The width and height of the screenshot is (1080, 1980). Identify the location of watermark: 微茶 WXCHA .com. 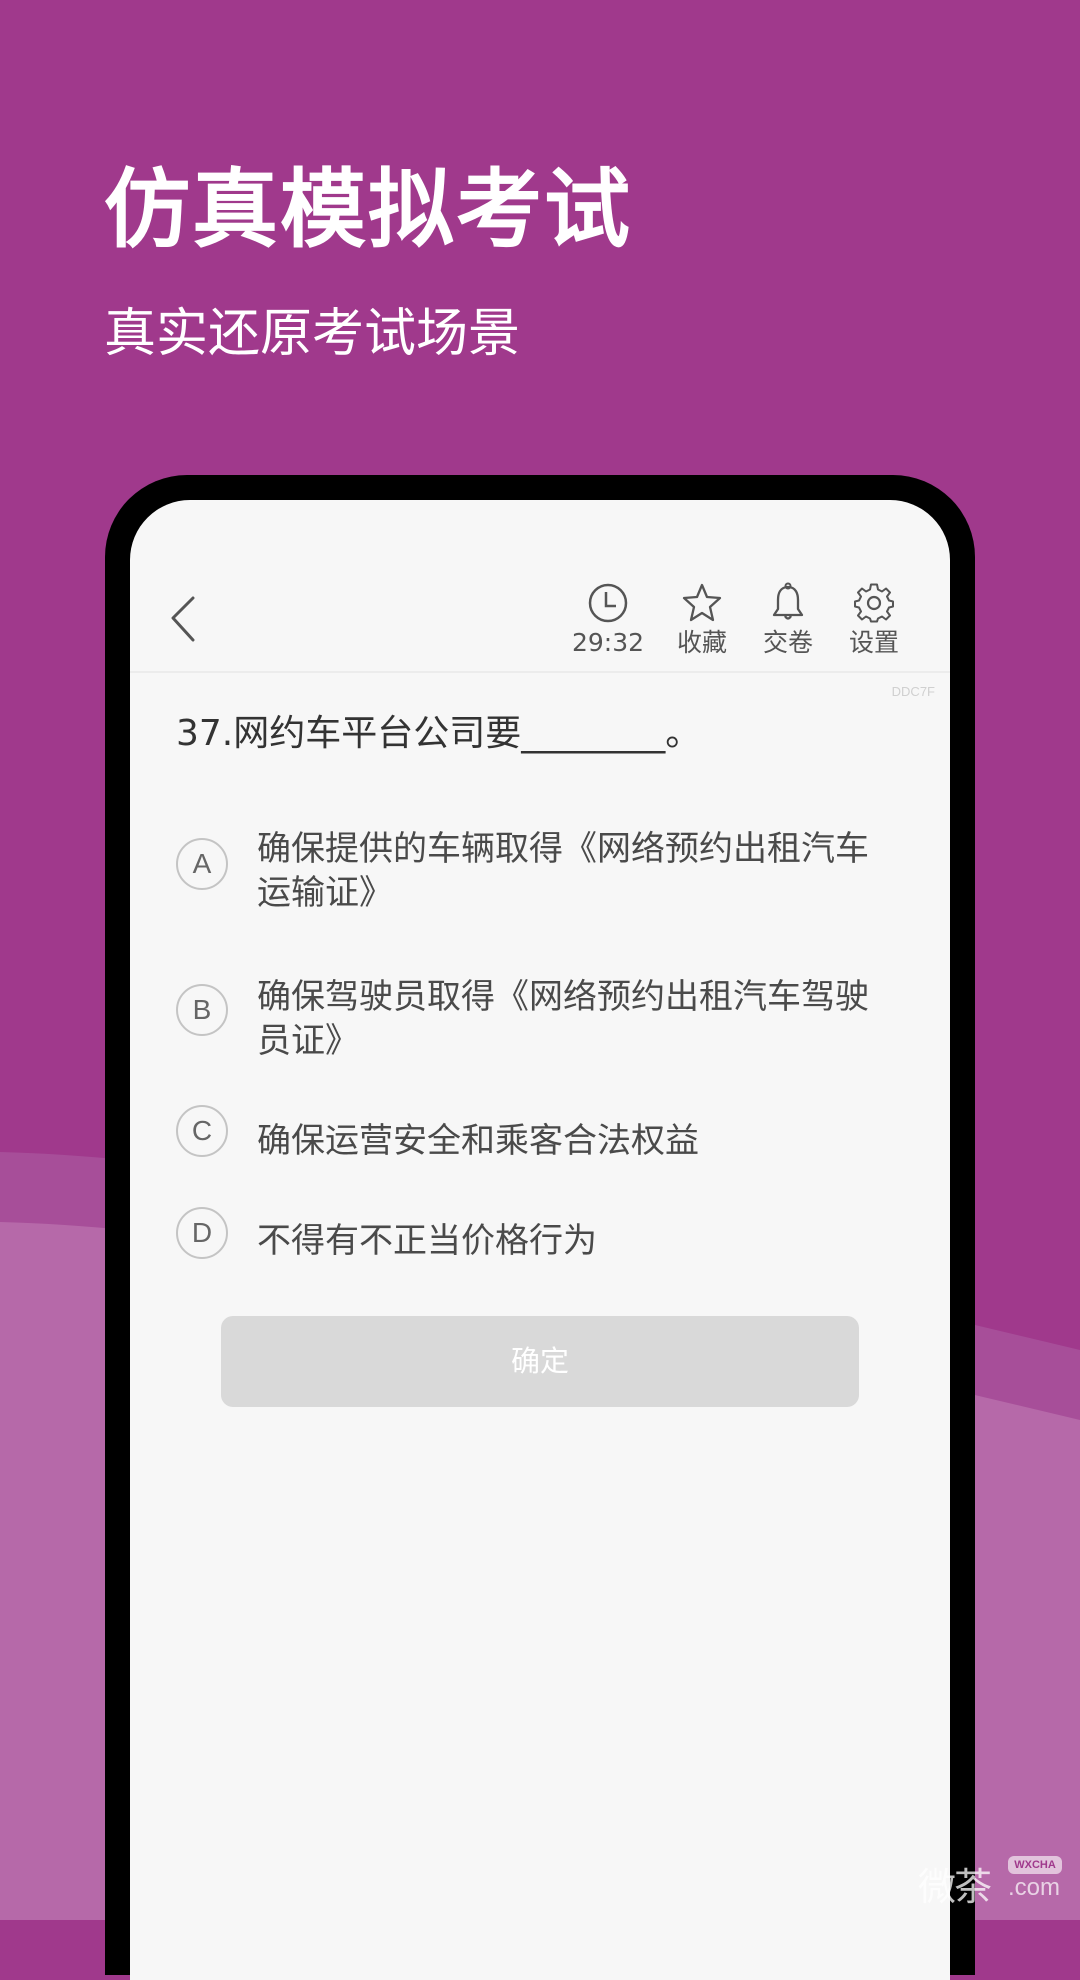
(998, 1882).